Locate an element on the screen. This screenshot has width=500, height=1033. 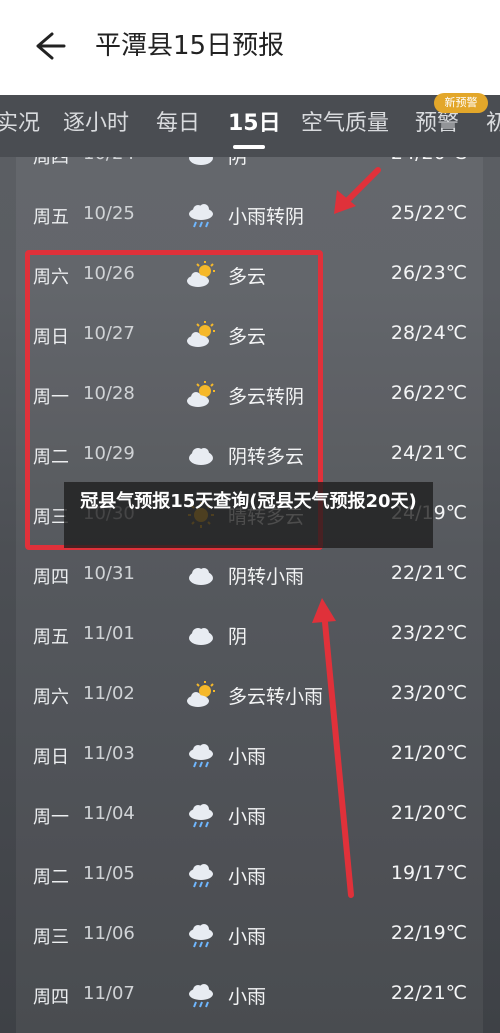
arrow-bottom-icon is located at coordinates (333, 748).